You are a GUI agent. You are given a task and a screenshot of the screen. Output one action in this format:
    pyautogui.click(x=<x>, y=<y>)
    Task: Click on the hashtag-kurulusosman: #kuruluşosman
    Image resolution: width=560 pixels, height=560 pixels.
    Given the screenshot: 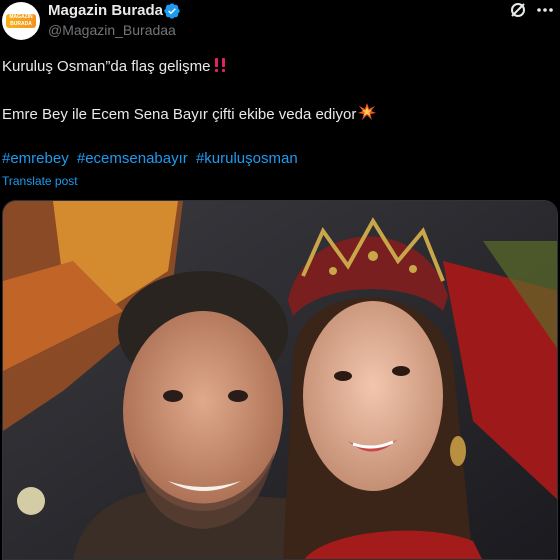 What is the action you would take?
    pyautogui.click(x=247, y=158)
    